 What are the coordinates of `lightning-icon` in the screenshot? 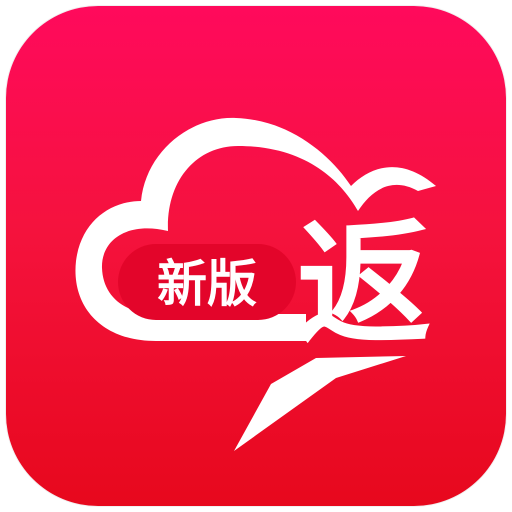 It's located at (320, 403).